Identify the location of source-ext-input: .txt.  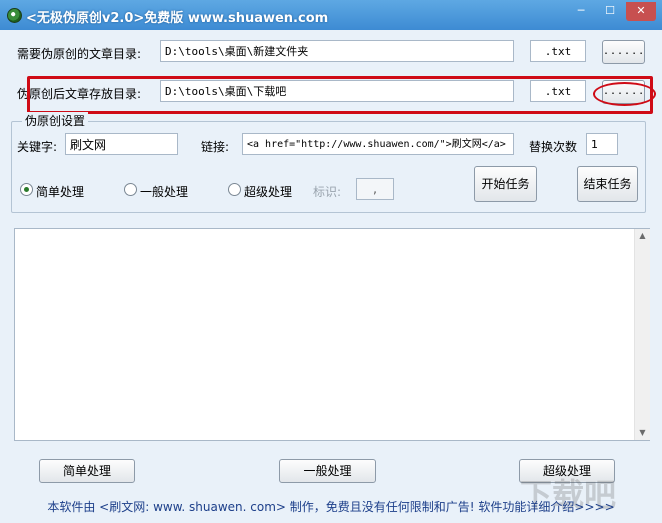
(558, 51).